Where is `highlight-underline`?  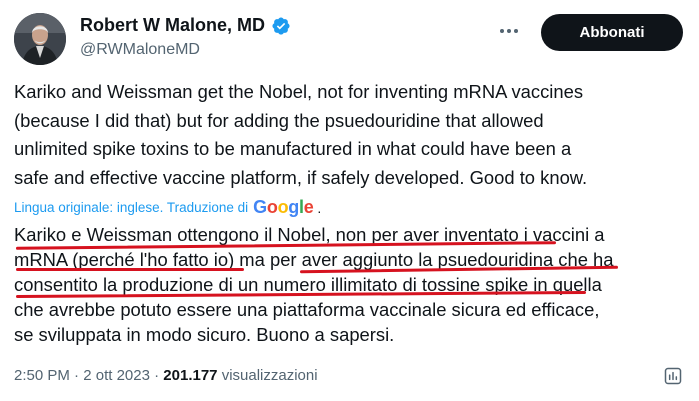
highlight-underline is located at coordinates (130, 269).